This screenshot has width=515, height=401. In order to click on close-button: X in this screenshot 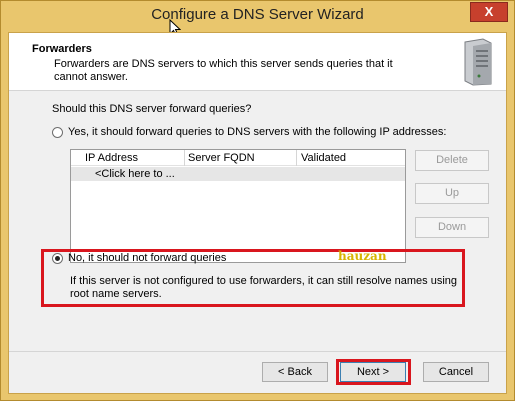, I will do `click(489, 12)`.